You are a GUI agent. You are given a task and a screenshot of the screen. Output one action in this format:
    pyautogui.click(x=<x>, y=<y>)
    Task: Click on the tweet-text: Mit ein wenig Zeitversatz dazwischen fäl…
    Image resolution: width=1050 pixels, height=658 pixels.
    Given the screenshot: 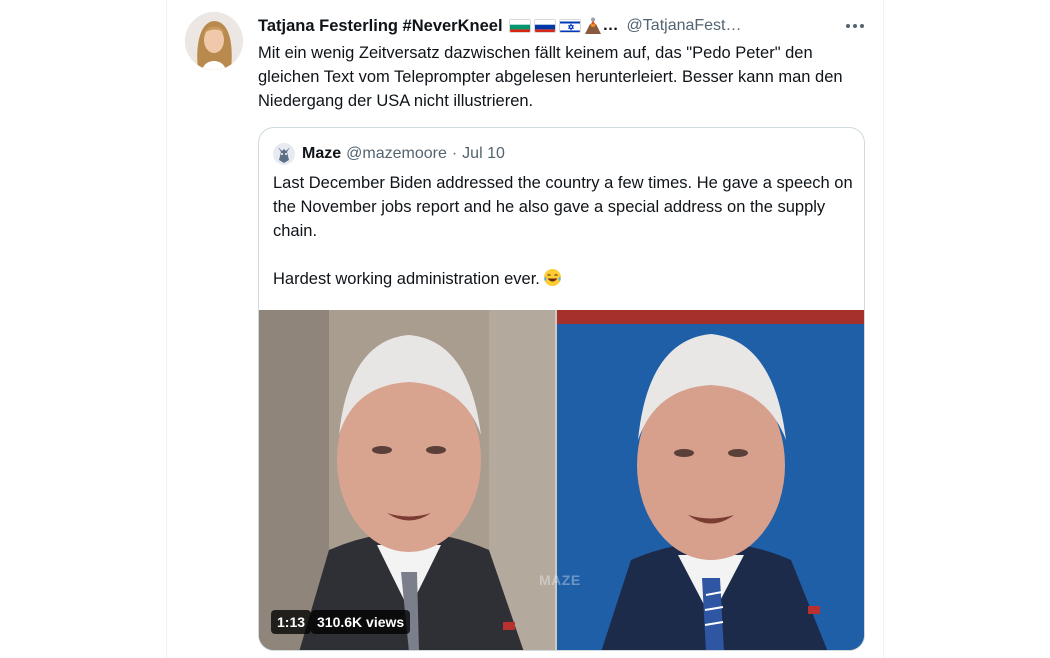 What is the action you would take?
    pyautogui.click(x=550, y=77)
    